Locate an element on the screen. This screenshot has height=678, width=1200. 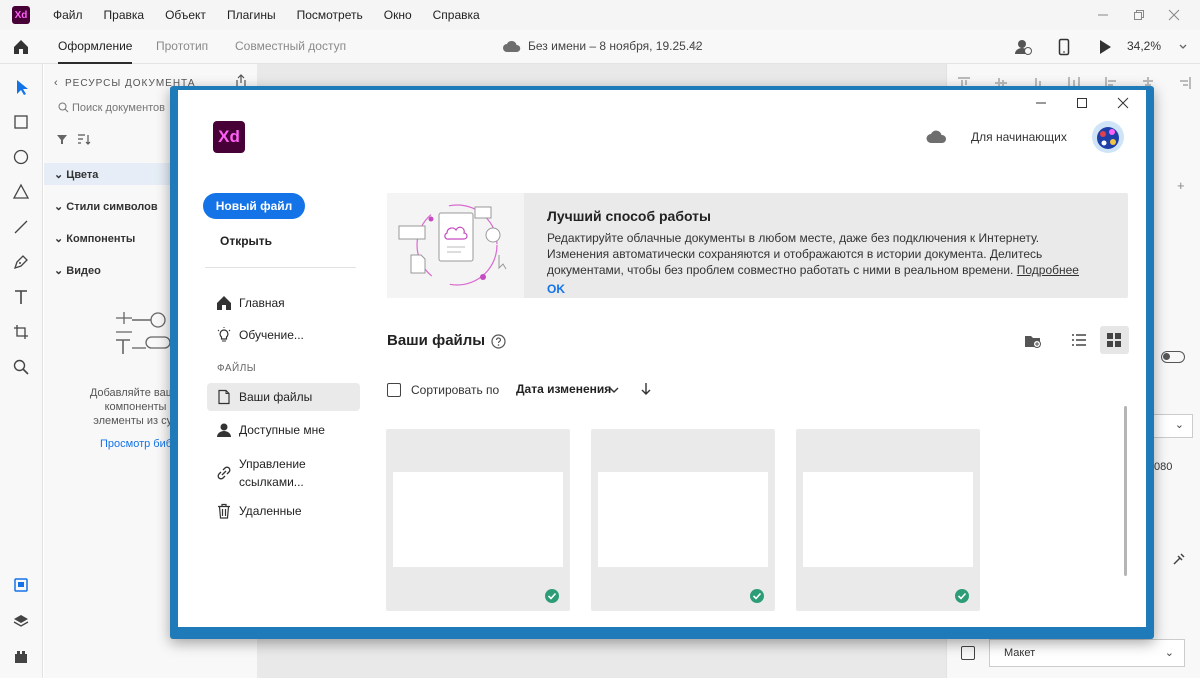
beginner-link: Для начинающих is located at coordinates (1019, 137).